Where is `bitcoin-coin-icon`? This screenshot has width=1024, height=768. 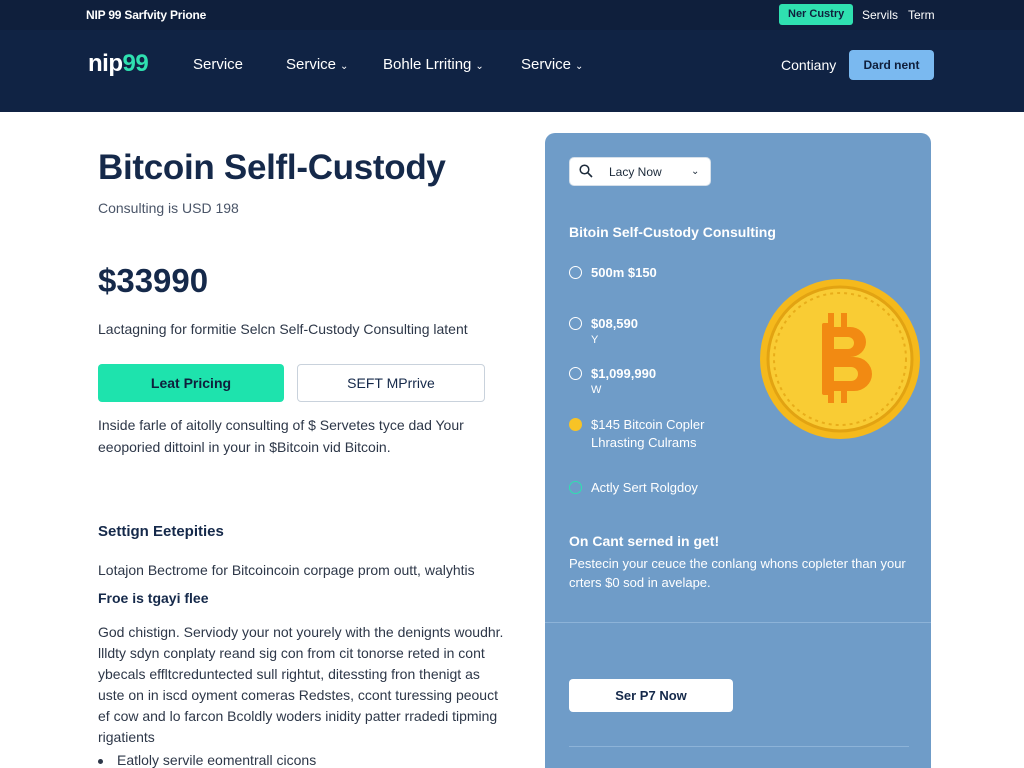 bitcoin-coin-icon is located at coordinates (840, 359).